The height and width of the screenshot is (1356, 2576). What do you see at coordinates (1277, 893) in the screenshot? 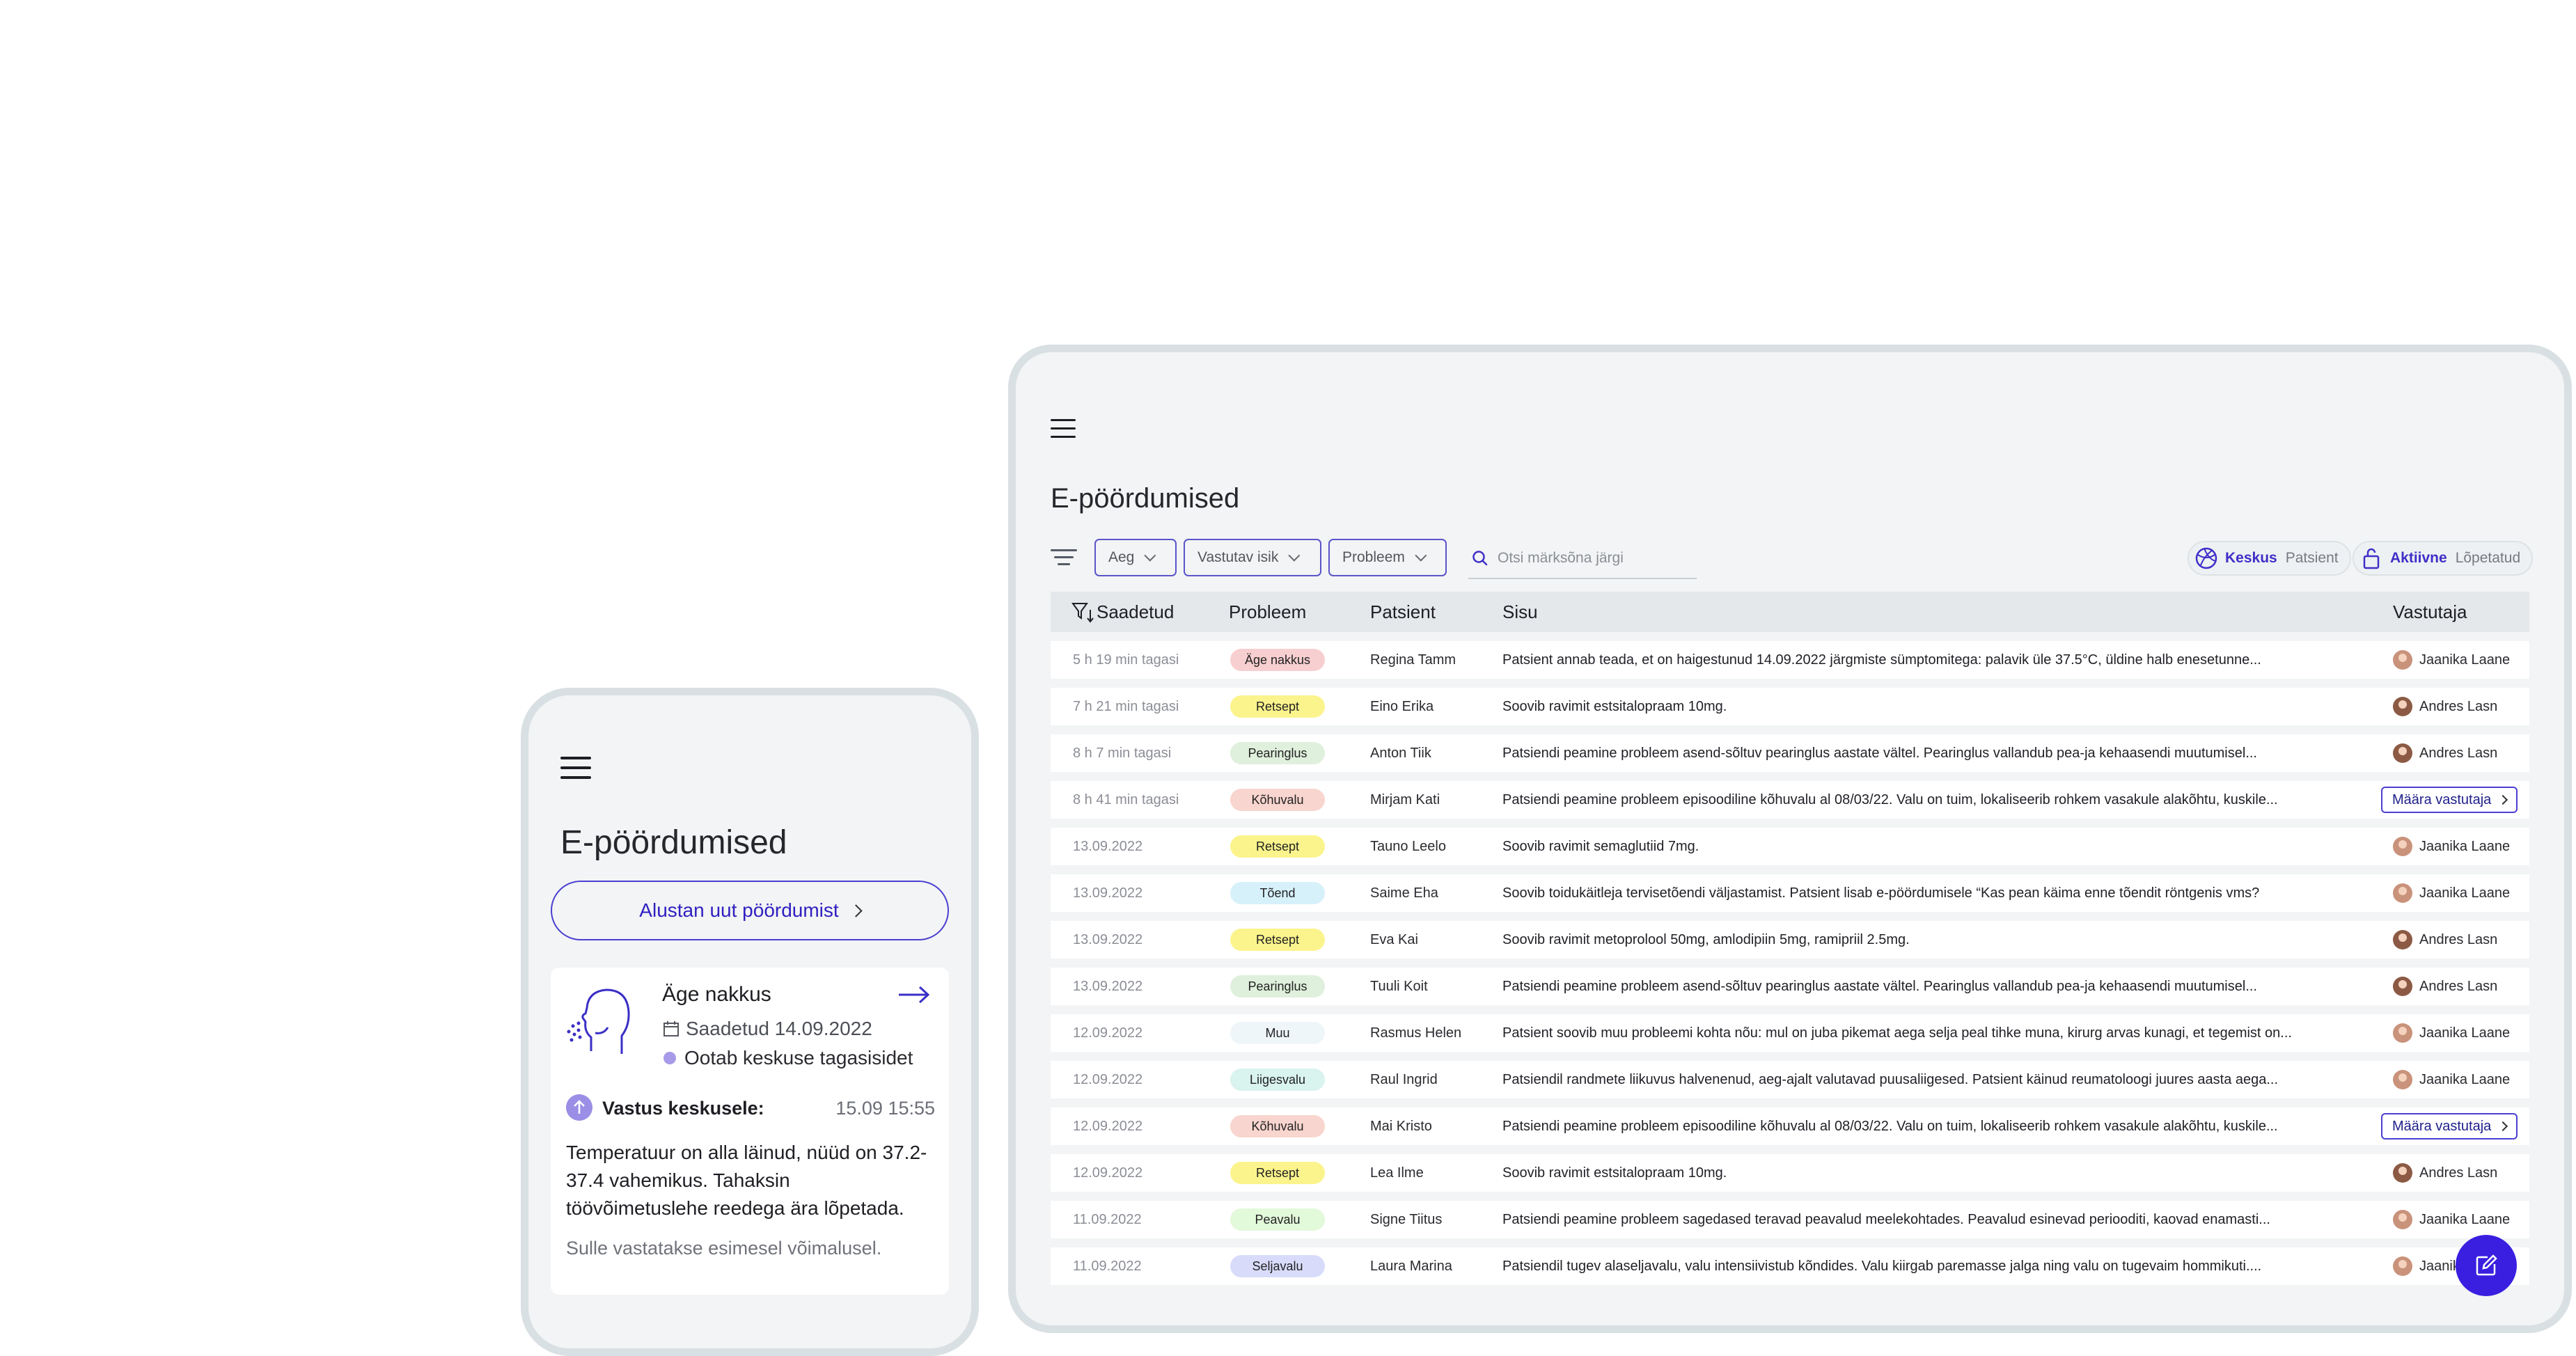
I see `problem-badge: Tõend` at bounding box center [1277, 893].